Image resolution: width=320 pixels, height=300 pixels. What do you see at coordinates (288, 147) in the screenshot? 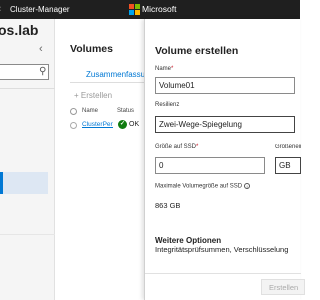
I see `size-unit-label: Größeneinheit` at bounding box center [288, 147].